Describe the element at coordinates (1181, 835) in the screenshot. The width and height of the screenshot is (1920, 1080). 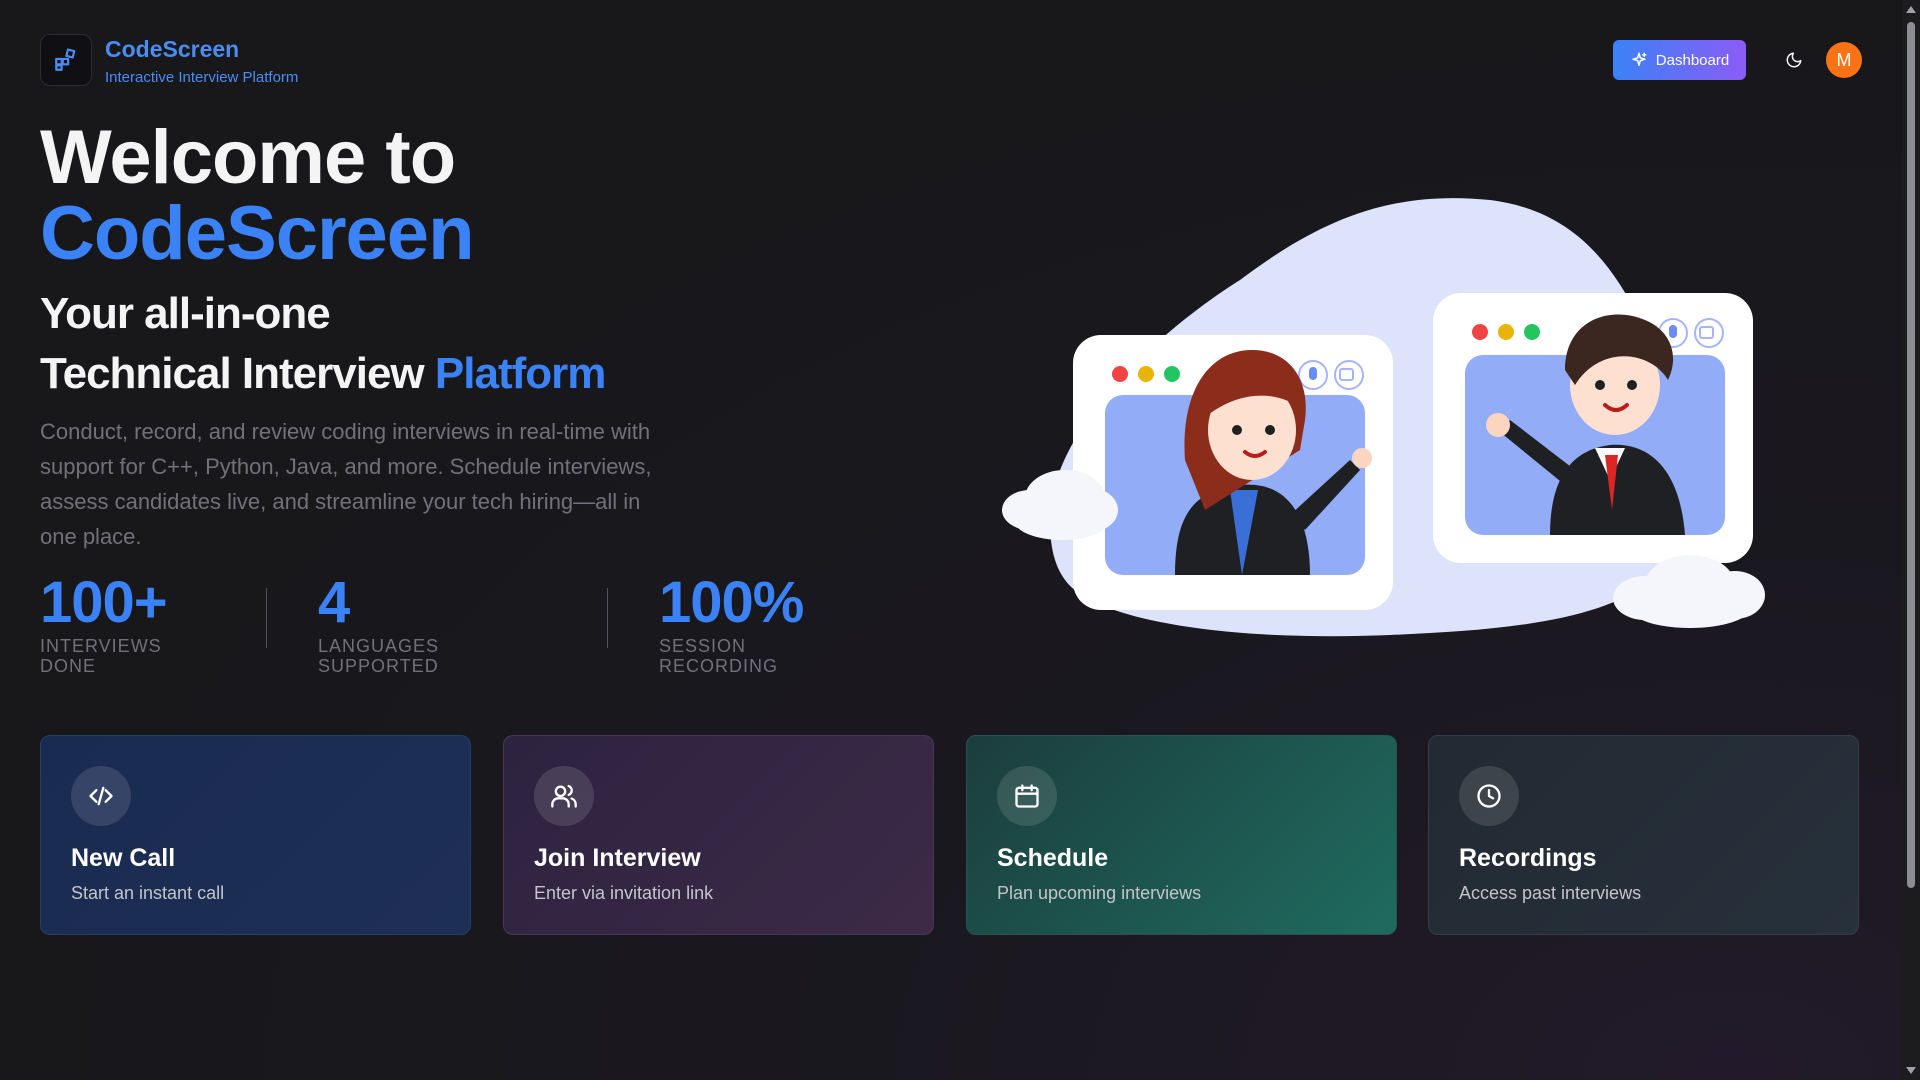
I see `schedule-card: Schedule Plan upcoming interviews` at that location.